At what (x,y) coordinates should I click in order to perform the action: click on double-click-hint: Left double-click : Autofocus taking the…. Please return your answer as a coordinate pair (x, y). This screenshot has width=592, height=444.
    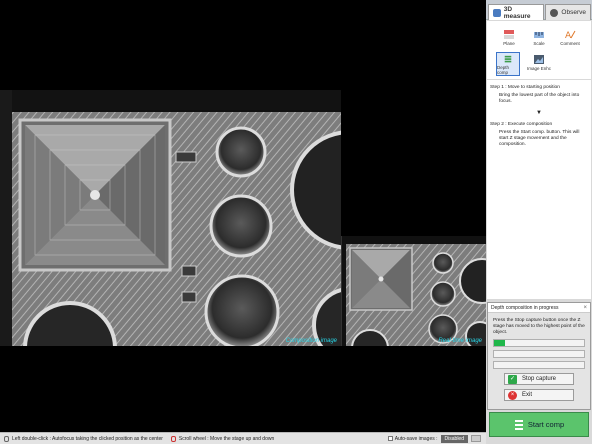
    Looking at the image, I should click on (83, 438).